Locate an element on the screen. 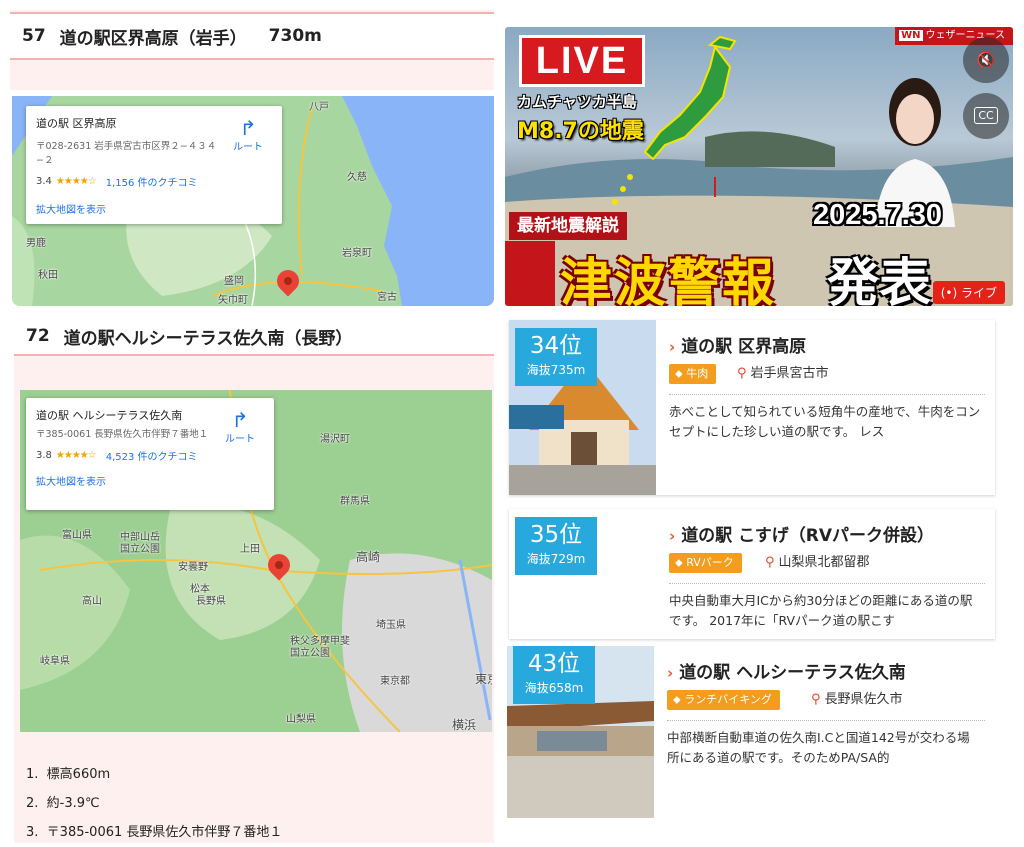 The image size is (1024, 847). map-label-gifu: 岐阜県 is located at coordinates (55, 661).